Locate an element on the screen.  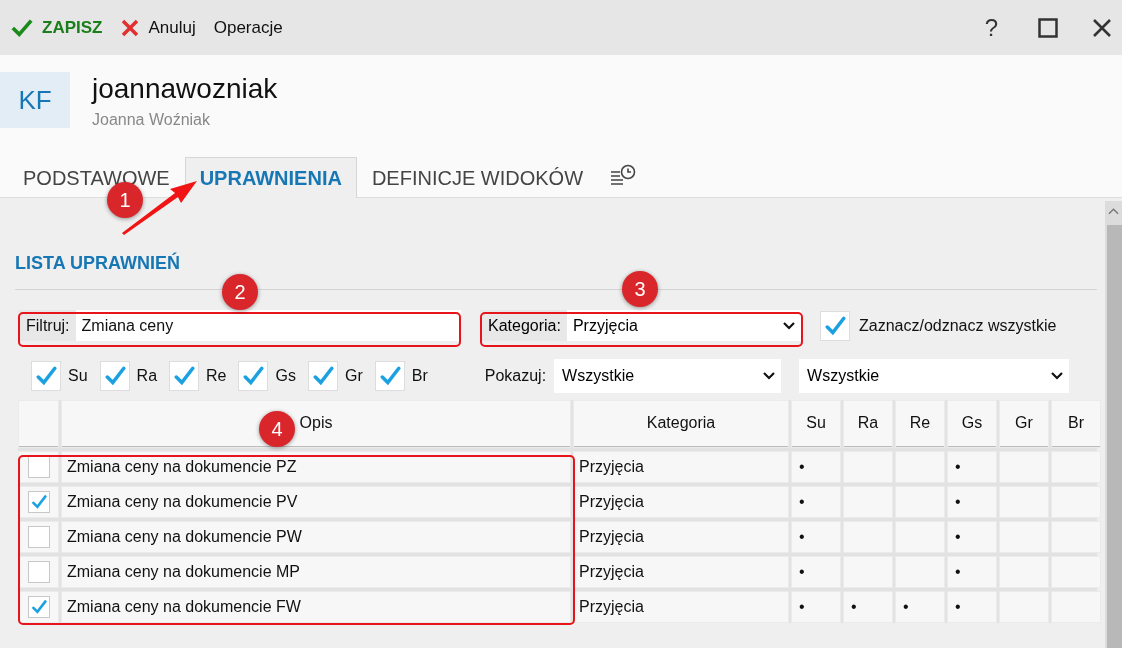
table-cell: Zmiana ceny na dokumencie PV is located at coordinates (316, 502).